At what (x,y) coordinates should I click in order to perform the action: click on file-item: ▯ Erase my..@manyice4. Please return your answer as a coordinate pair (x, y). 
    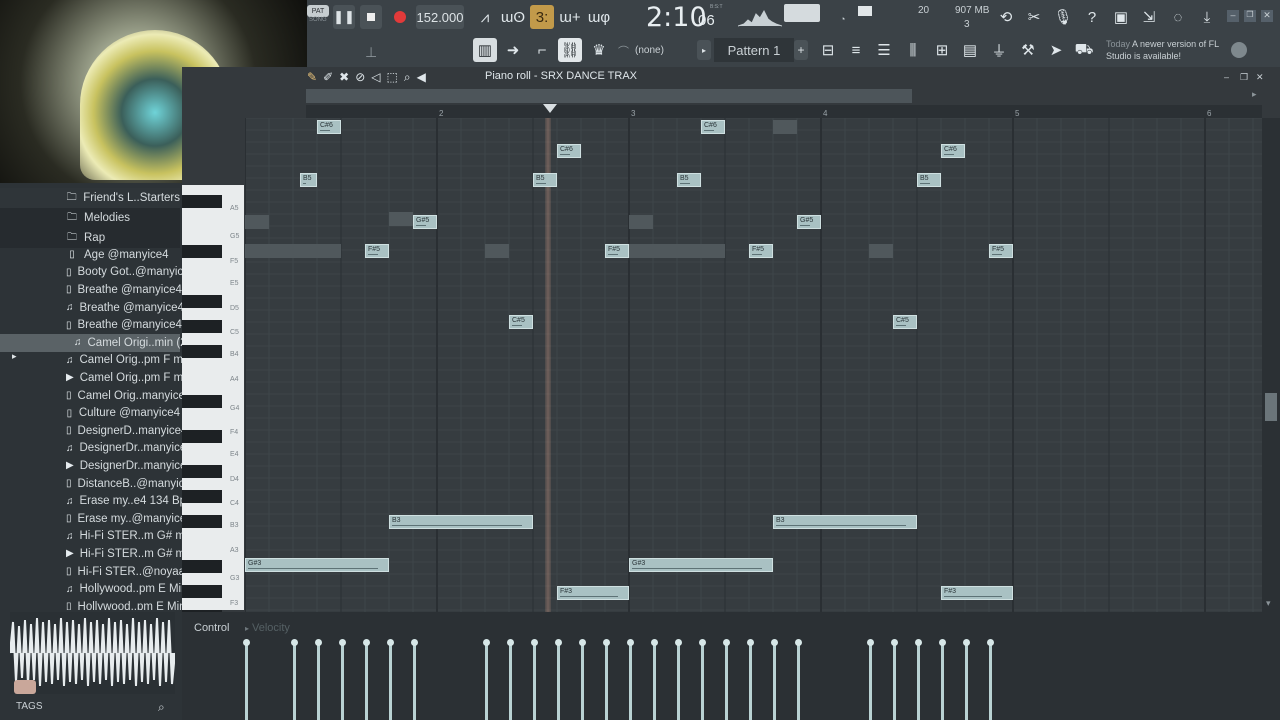
    Looking at the image, I should click on (96, 519).